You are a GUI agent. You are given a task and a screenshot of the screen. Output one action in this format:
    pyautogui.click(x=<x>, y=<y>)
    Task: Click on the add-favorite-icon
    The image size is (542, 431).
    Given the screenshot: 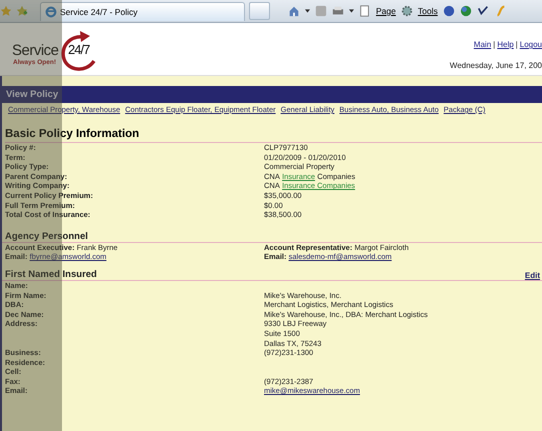 What is the action you would take?
    pyautogui.click(x=22, y=11)
    